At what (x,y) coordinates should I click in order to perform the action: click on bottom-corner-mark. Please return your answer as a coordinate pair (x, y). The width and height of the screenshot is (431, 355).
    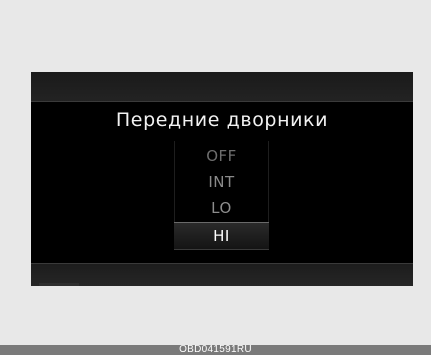
    Looking at the image, I should click on (59, 284).